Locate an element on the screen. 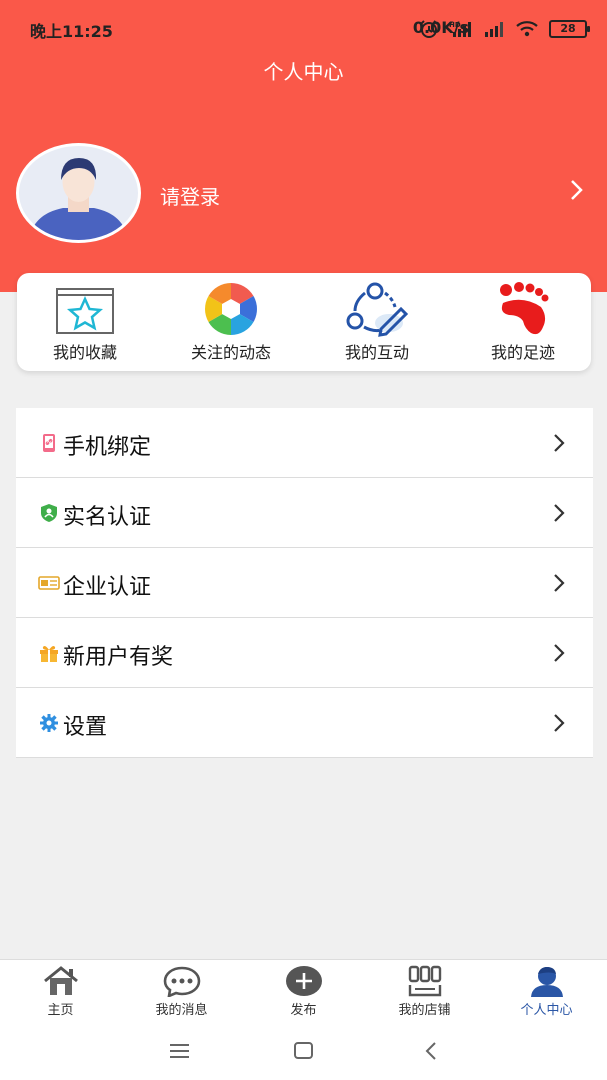 The image size is (607, 1080). quick-footprints: 我的足迹 is located at coordinates (523, 324).